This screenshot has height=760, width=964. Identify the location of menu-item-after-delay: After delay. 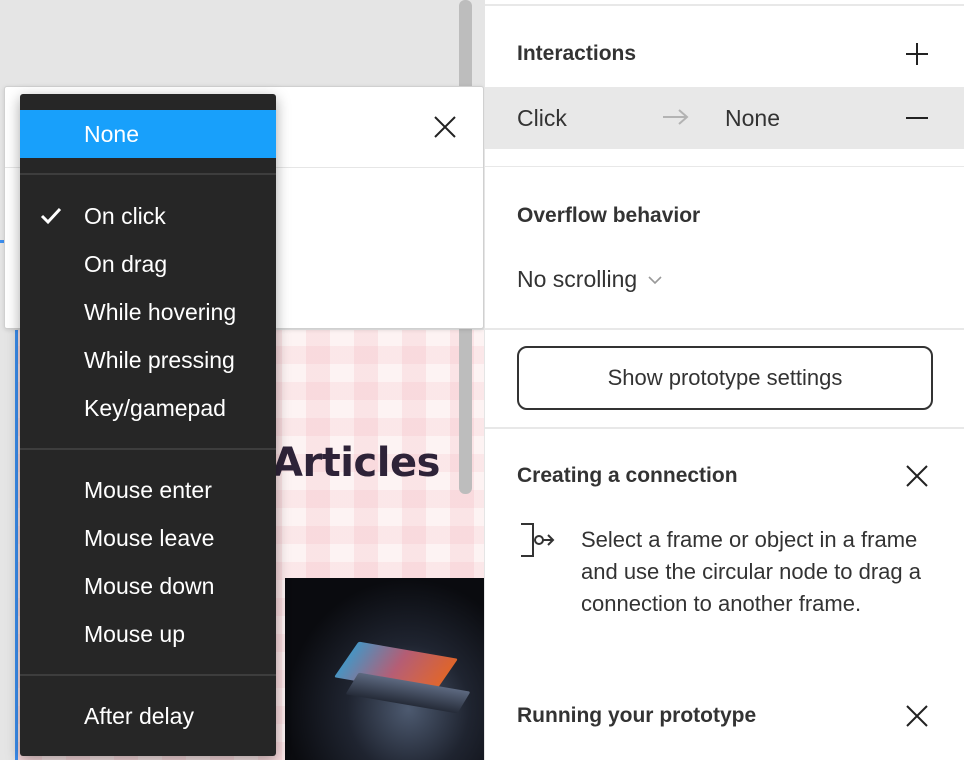
(148, 716).